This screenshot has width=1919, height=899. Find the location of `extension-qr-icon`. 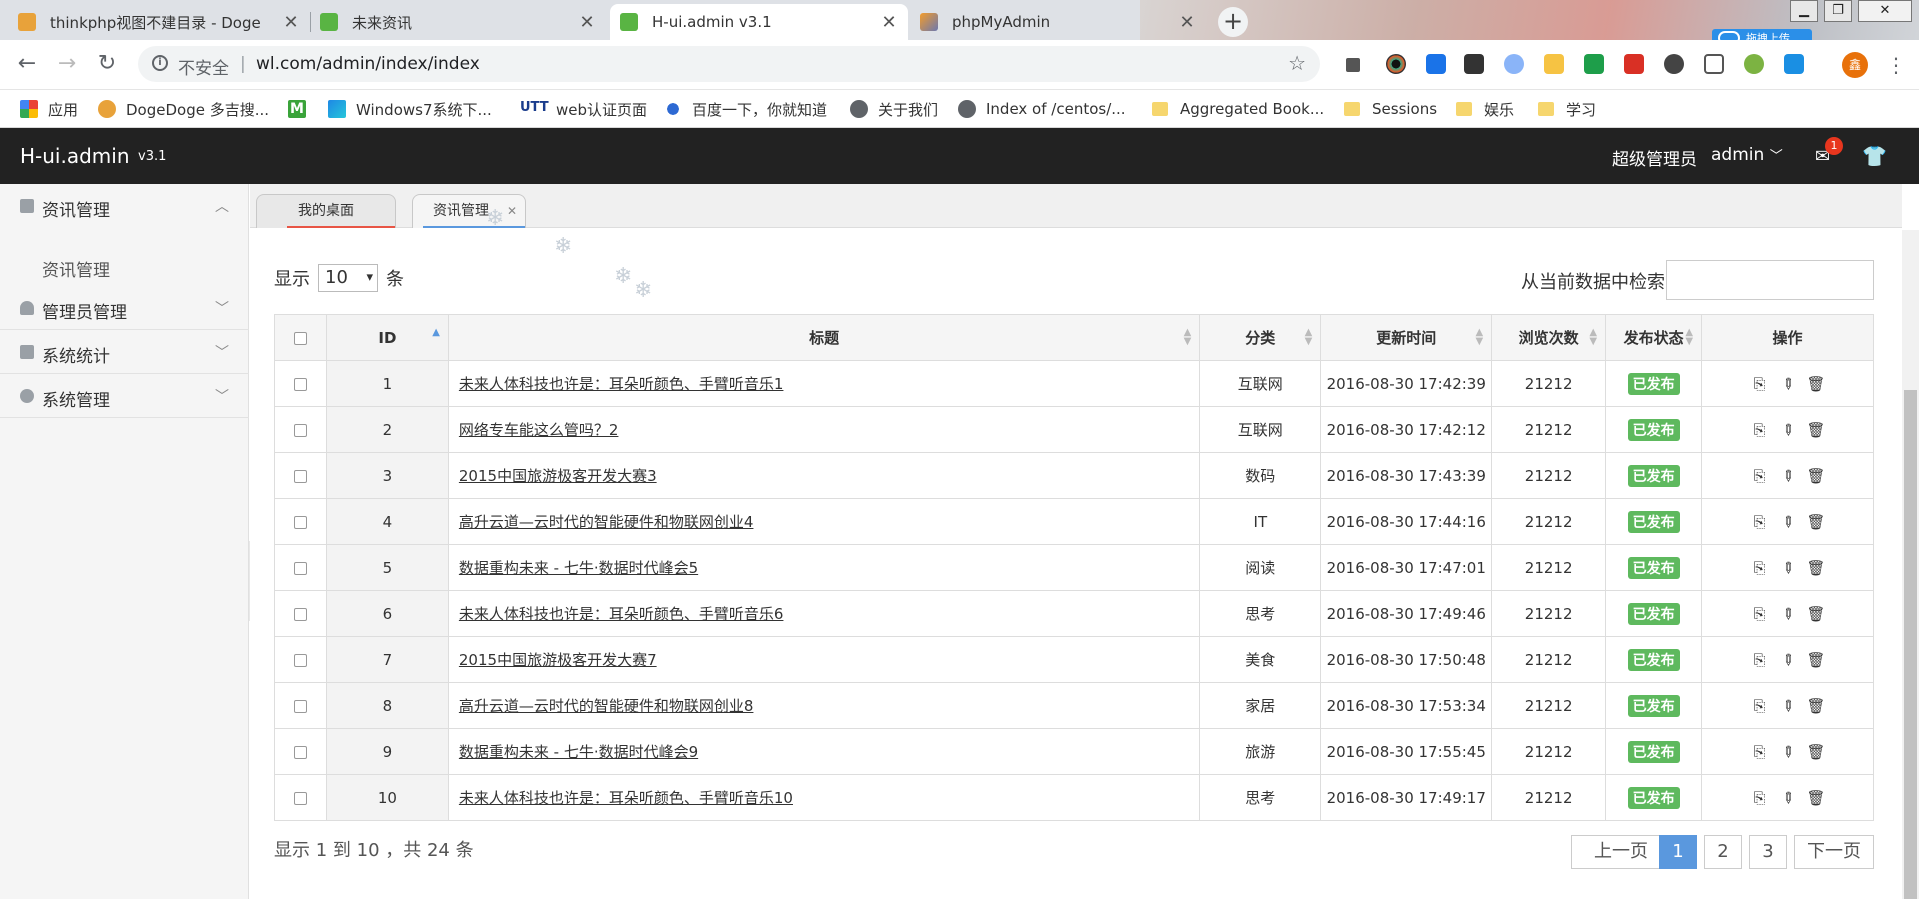

extension-qr-icon is located at coordinates (1353, 65).